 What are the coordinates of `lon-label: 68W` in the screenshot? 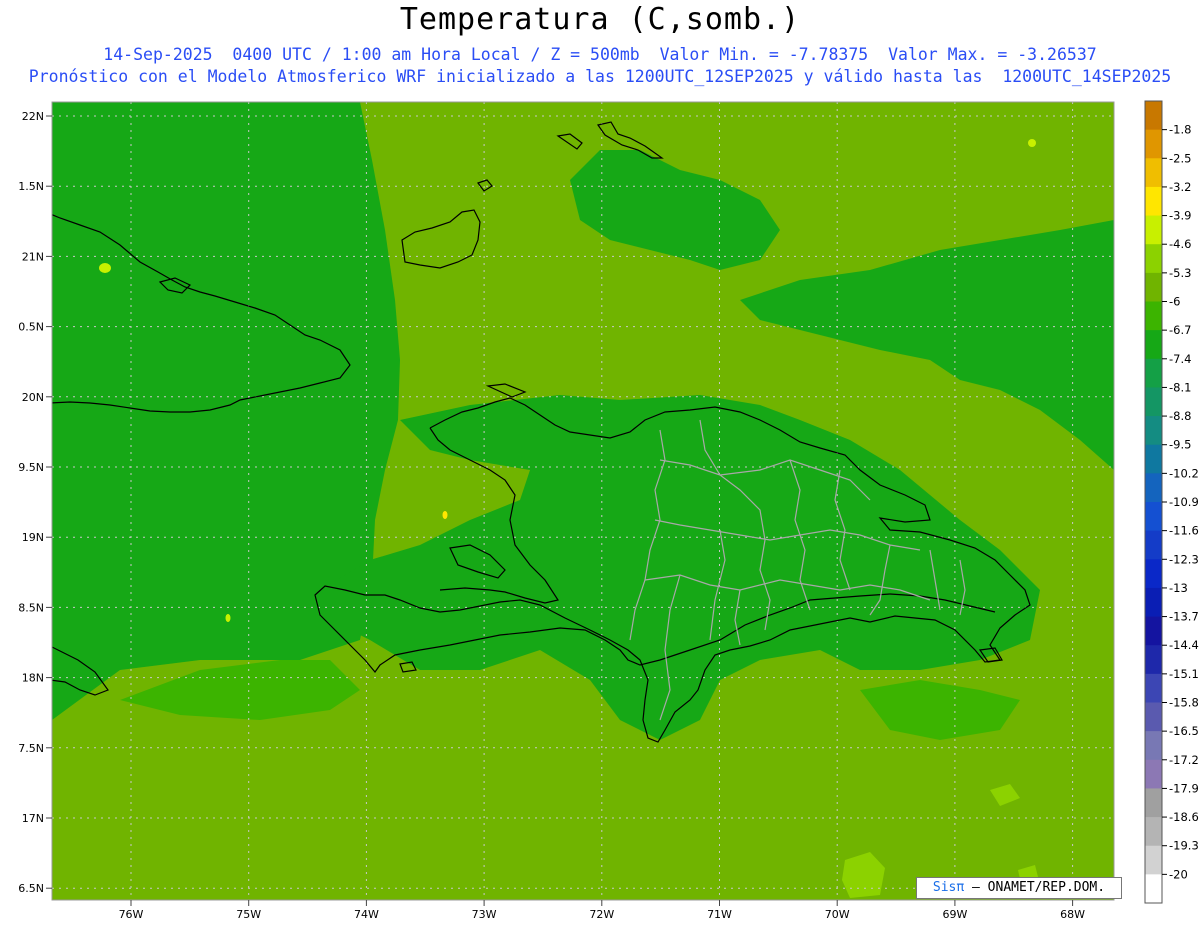 It's located at (1072, 914).